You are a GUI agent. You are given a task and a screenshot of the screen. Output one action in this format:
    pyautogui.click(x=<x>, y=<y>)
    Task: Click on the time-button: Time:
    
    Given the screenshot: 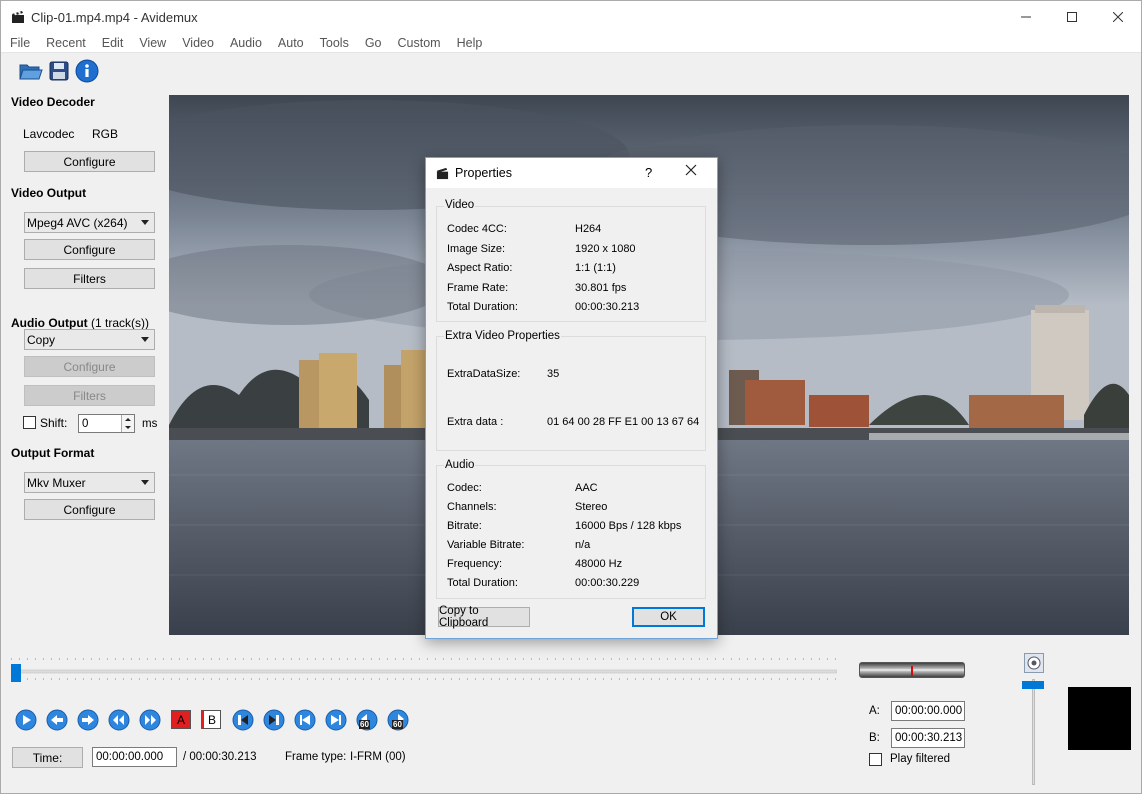 What is the action you would take?
    pyautogui.click(x=47, y=757)
    